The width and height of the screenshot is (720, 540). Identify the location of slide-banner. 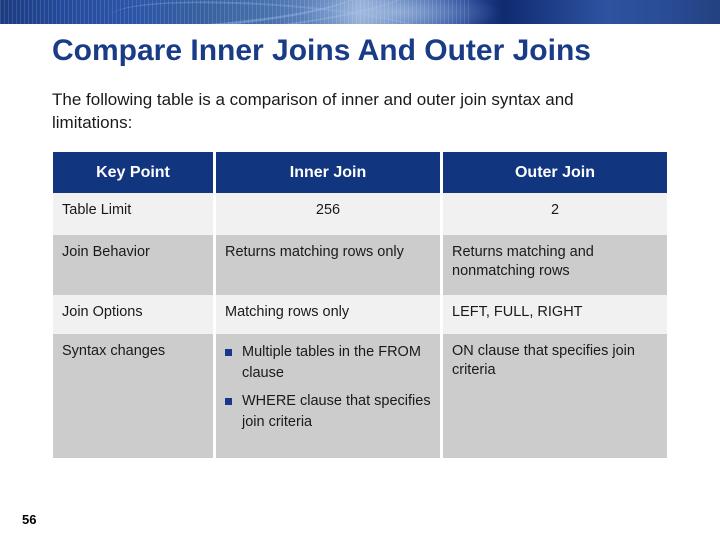
(360, 12).